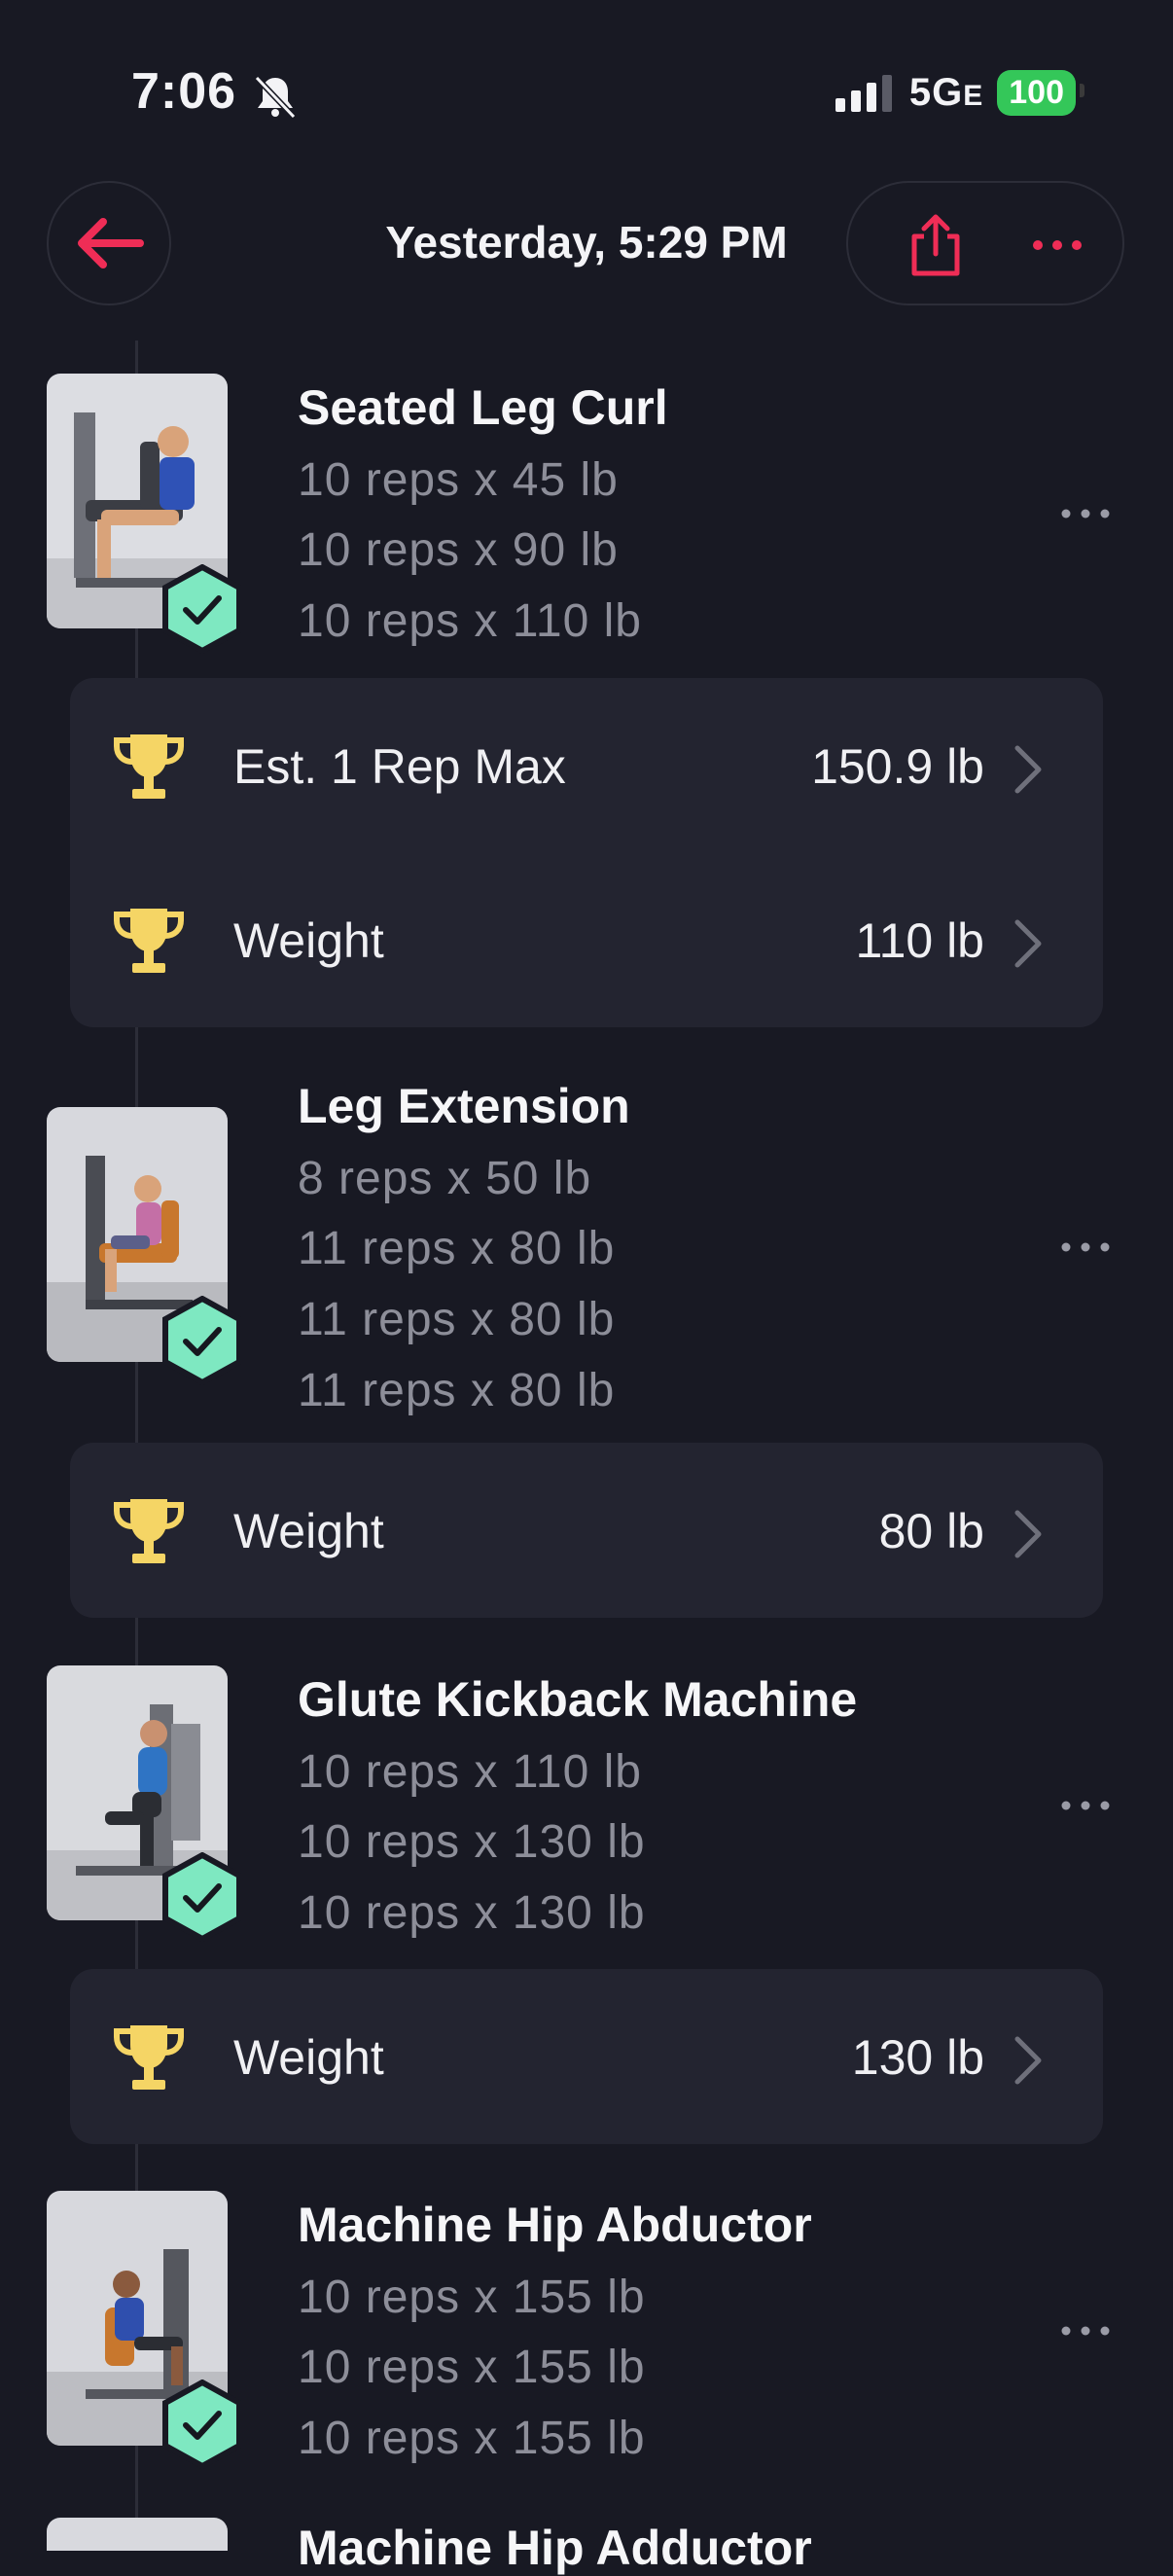 Image resolution: width=1173 pixels, height=2576 pixels. I want to click on records-card: Weight 130 lb, so click(586, 2056).